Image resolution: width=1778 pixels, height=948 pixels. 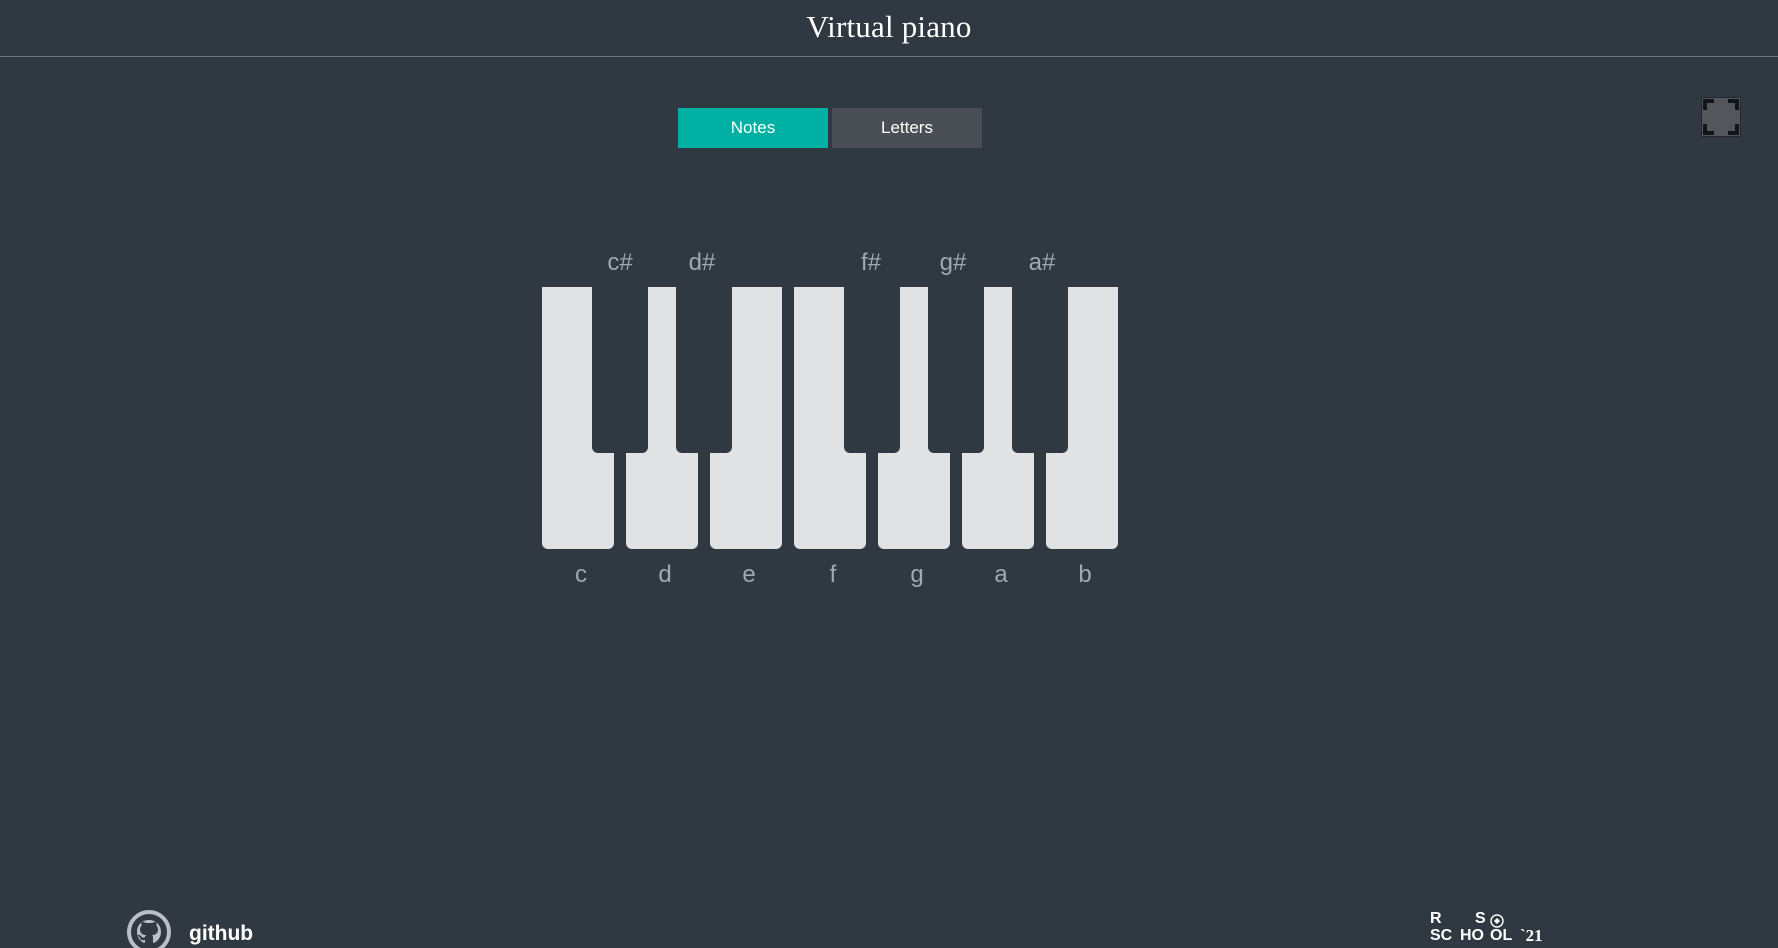 What do you see at coordinates (907, 128) in the screenshot?
I see `letters-button: Letters` at bounding box center [907, 128].